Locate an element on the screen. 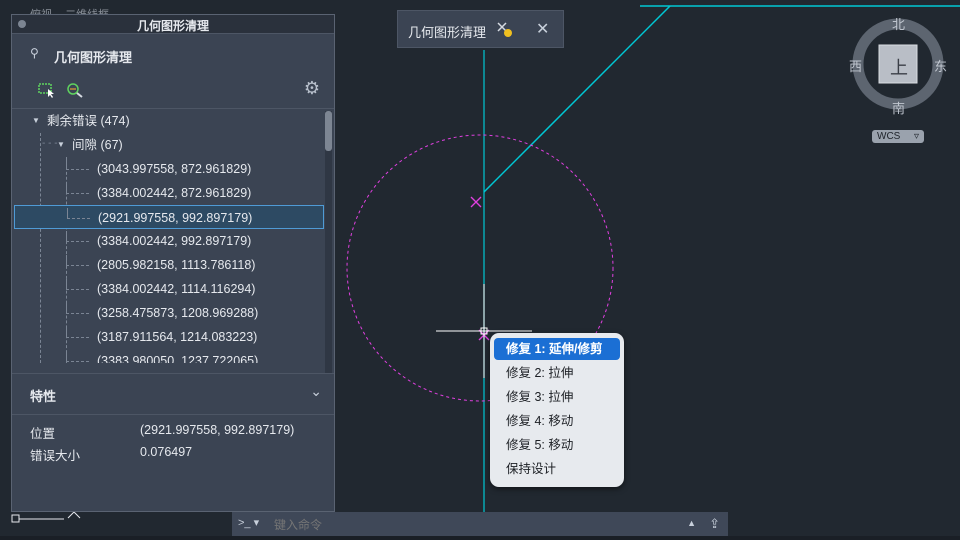 The width and height of the screenshot is (960, 540). command-input is located at coordinates (474, 525).